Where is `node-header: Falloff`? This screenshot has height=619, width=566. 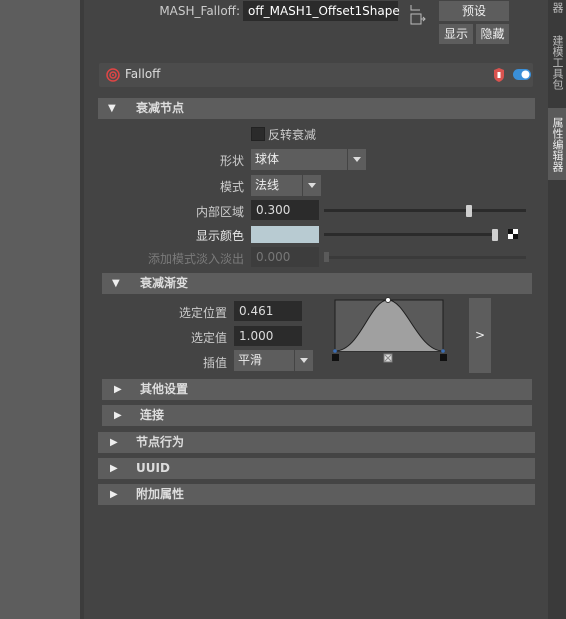
node-header: Falloff is located at coordinates (316, 75).